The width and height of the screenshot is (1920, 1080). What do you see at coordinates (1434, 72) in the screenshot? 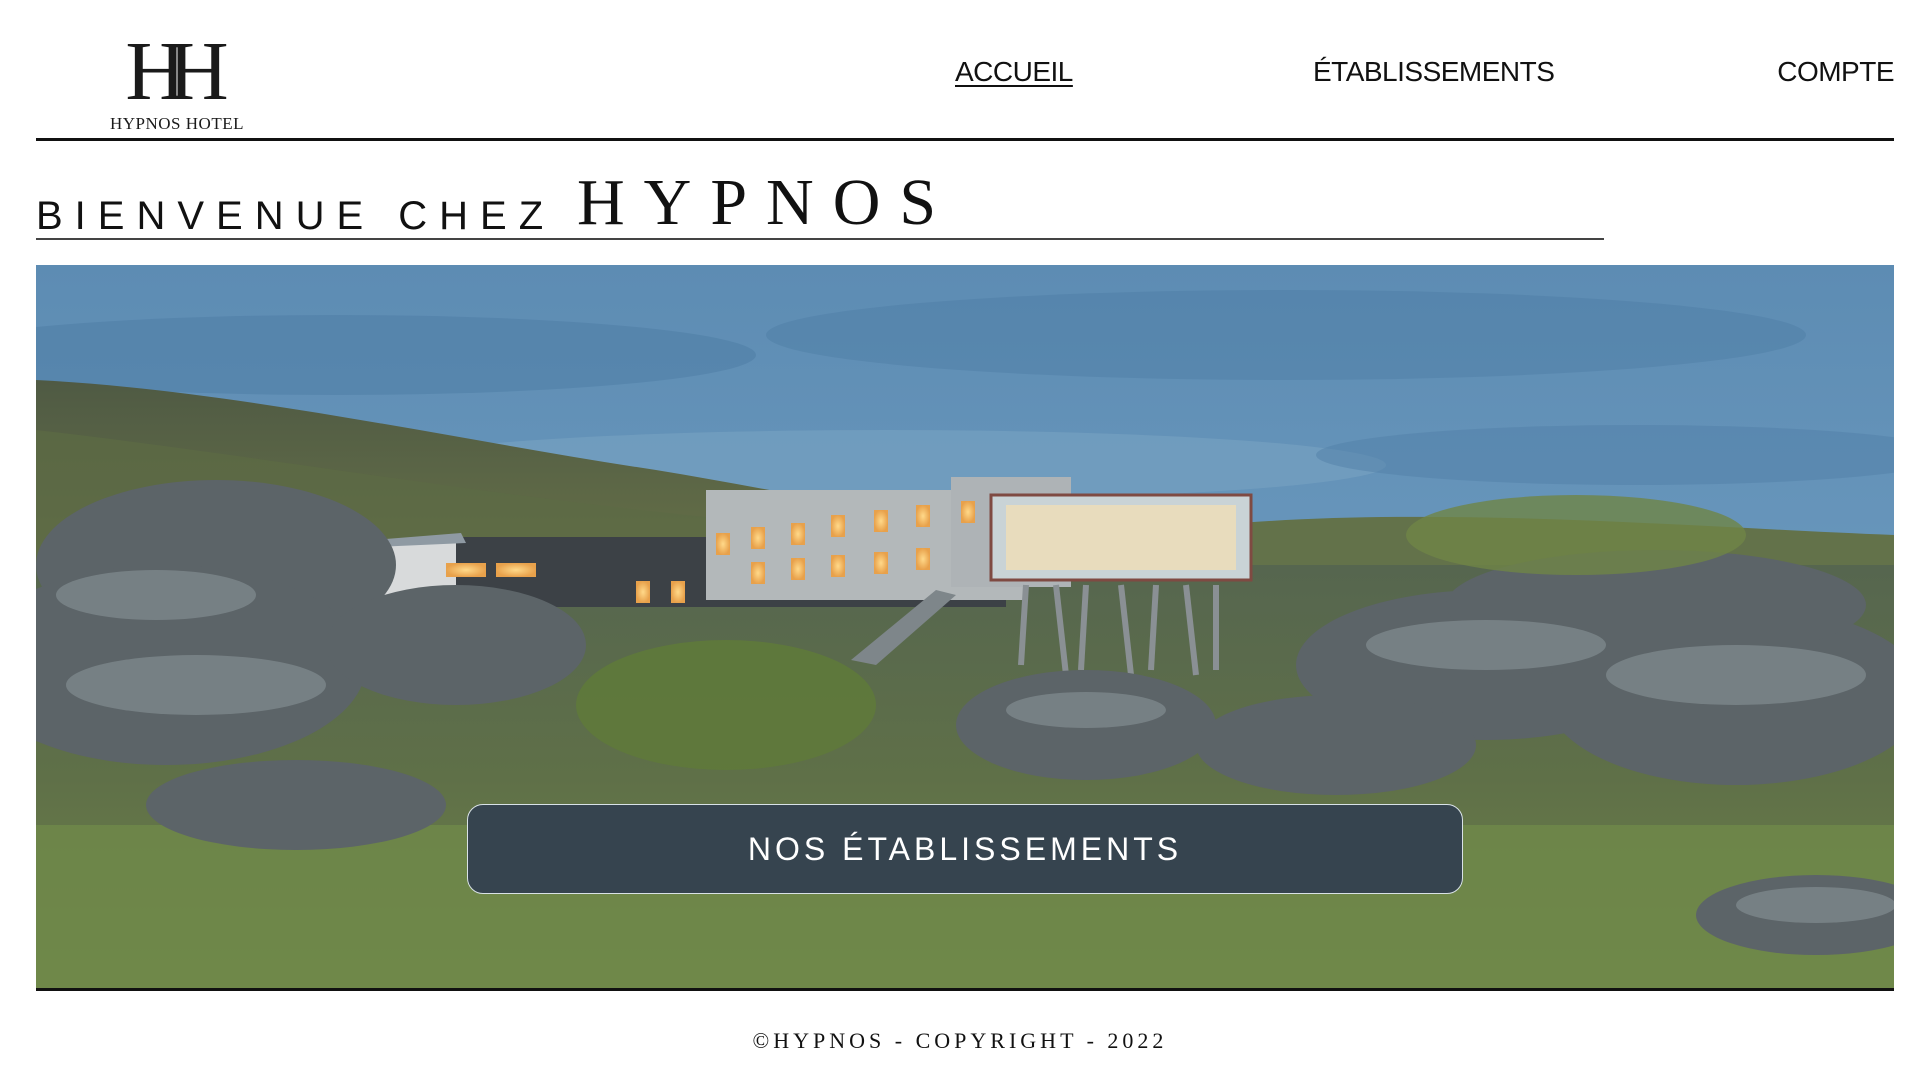
I see `nav-link-establishments: ÉTABLISSEMENTS` at bounding box center [1434, 72].